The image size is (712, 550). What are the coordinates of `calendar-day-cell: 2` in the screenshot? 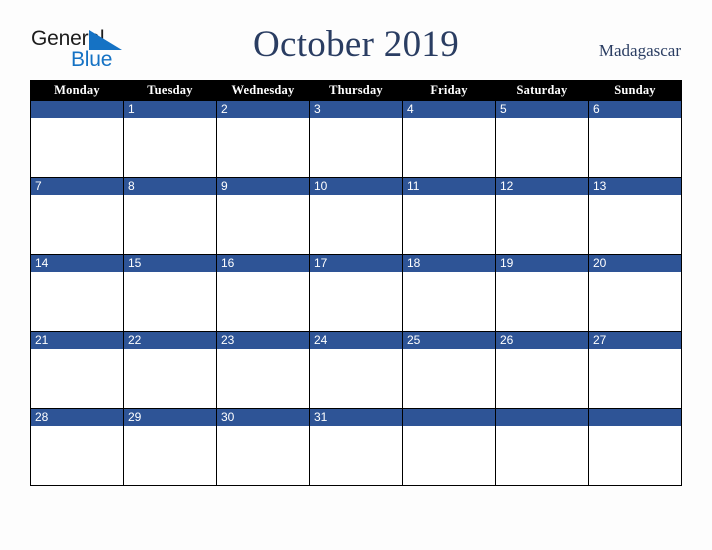 It's located at (263, 139).